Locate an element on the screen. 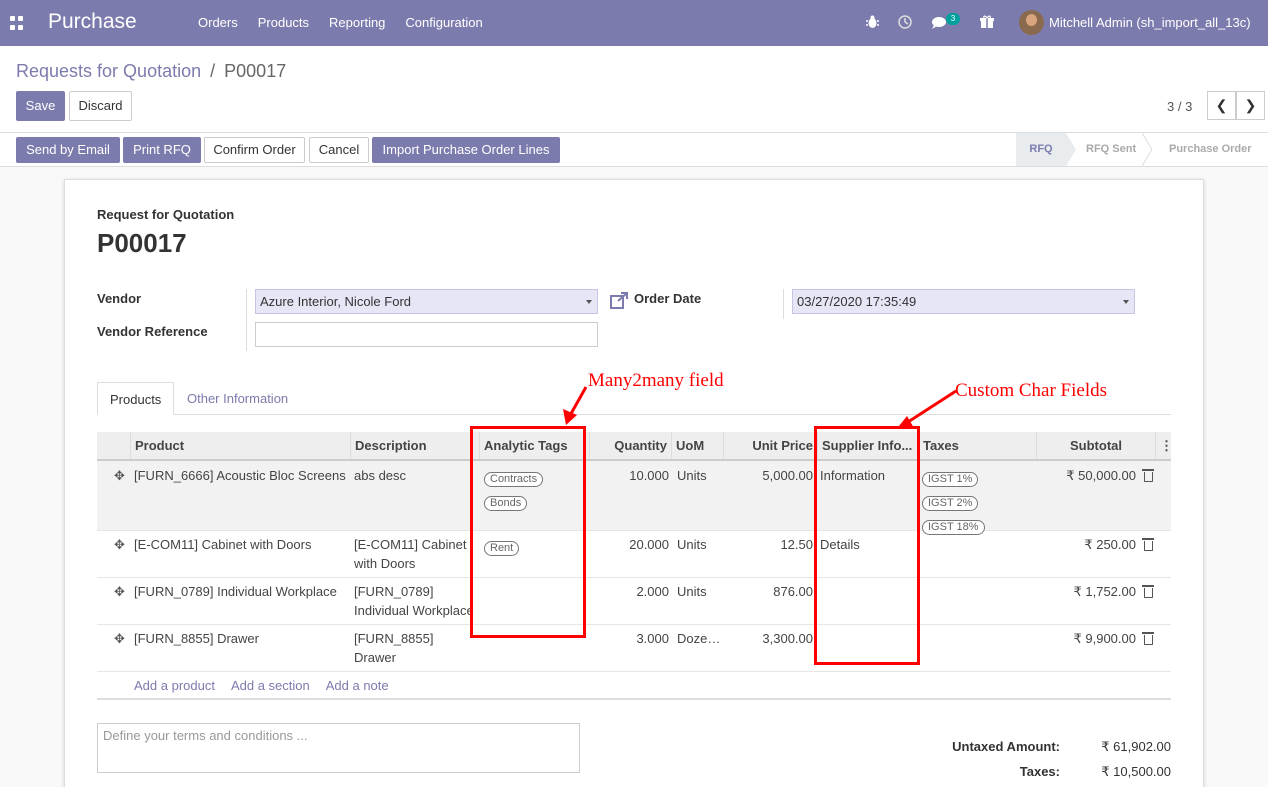 The image size is (1268, 787). vendor-reference-label: Vendor Reference is located at coordinates (152, 331).